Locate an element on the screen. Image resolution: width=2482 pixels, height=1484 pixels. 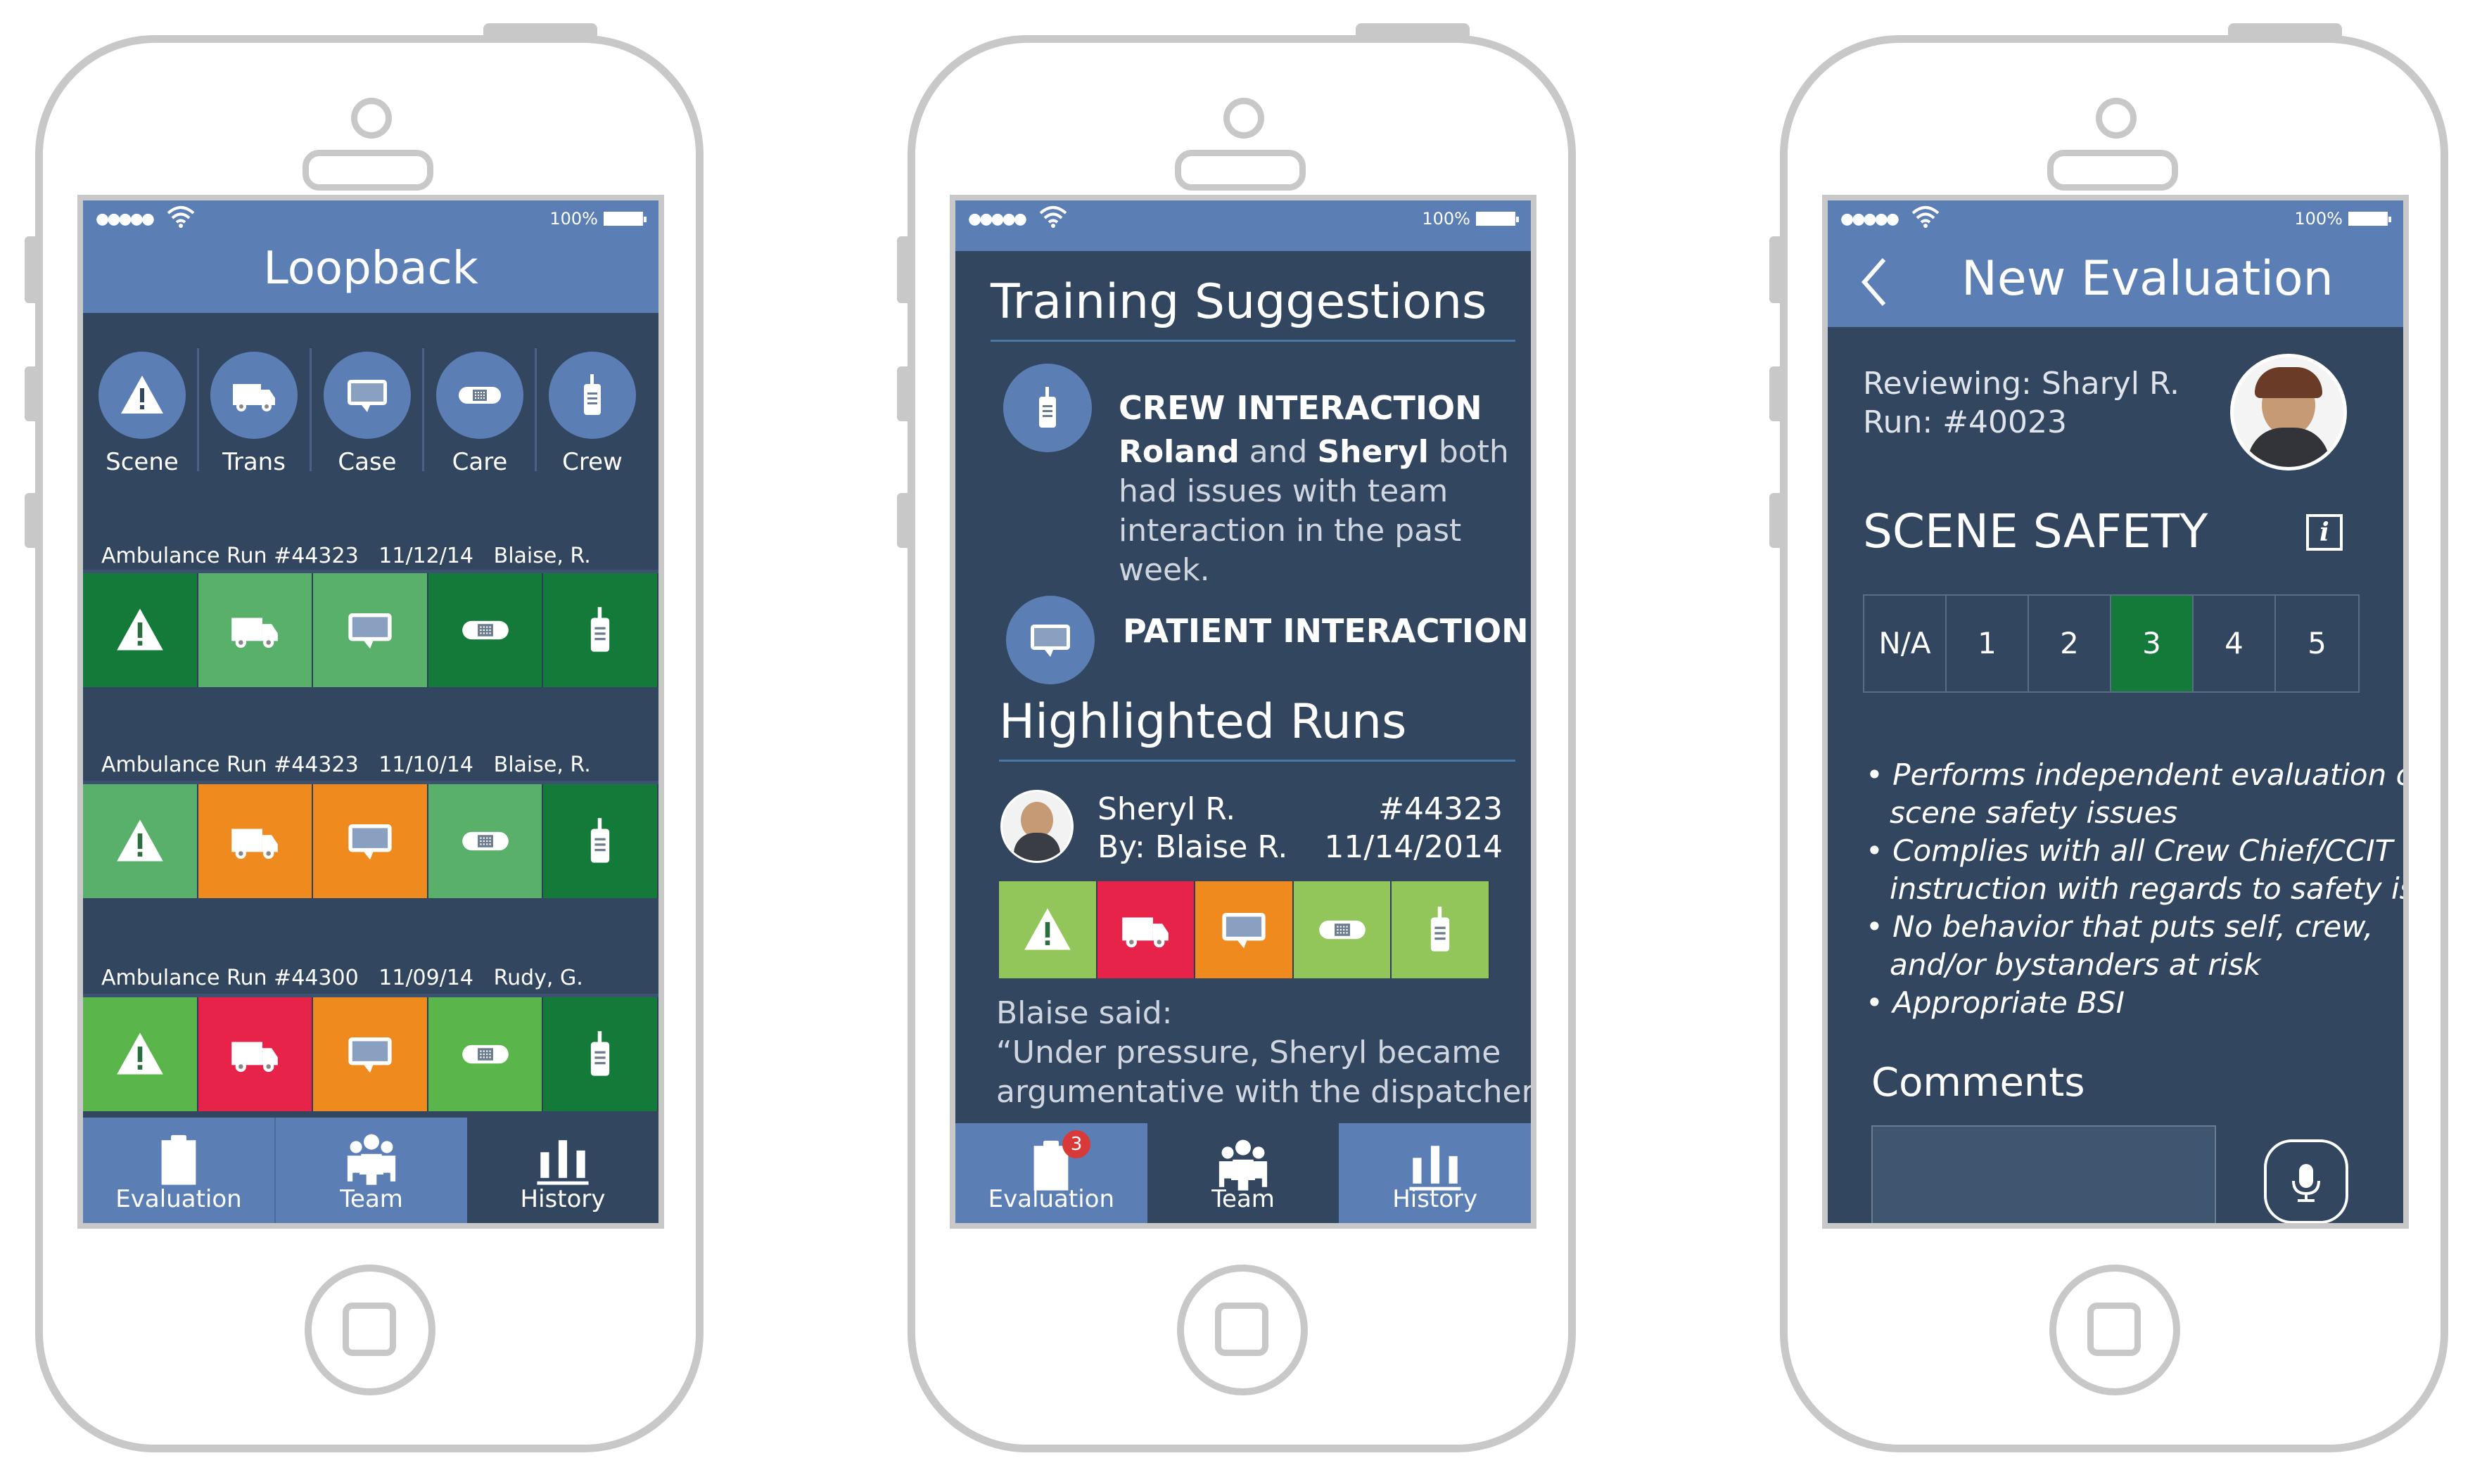
tab-label: Evaluation is located at coordinates (178, 1199).